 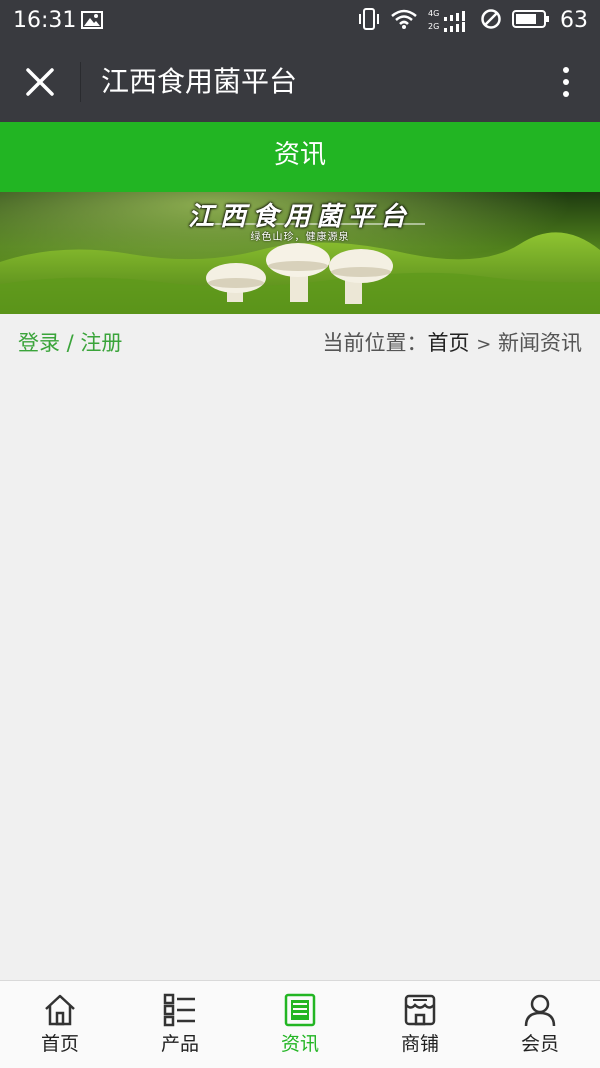 What do you see at coordinates (574, 20) in the screenshot?
I see `battery-level: 63` at bounding box center [574, 20].